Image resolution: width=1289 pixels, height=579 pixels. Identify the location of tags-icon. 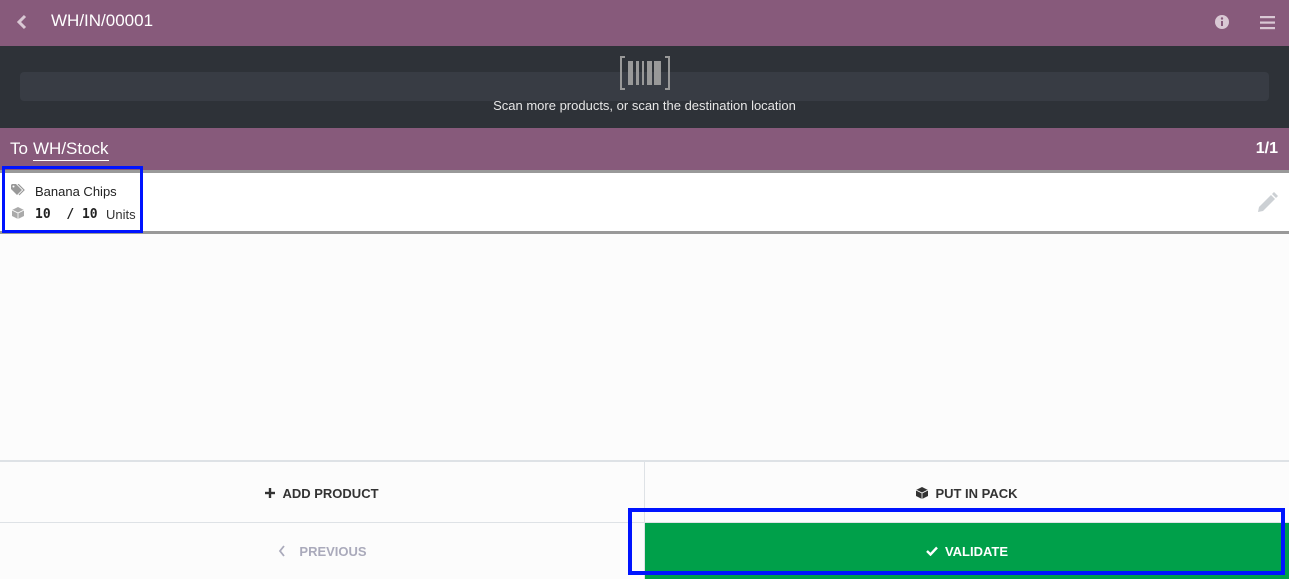
(18, 190).